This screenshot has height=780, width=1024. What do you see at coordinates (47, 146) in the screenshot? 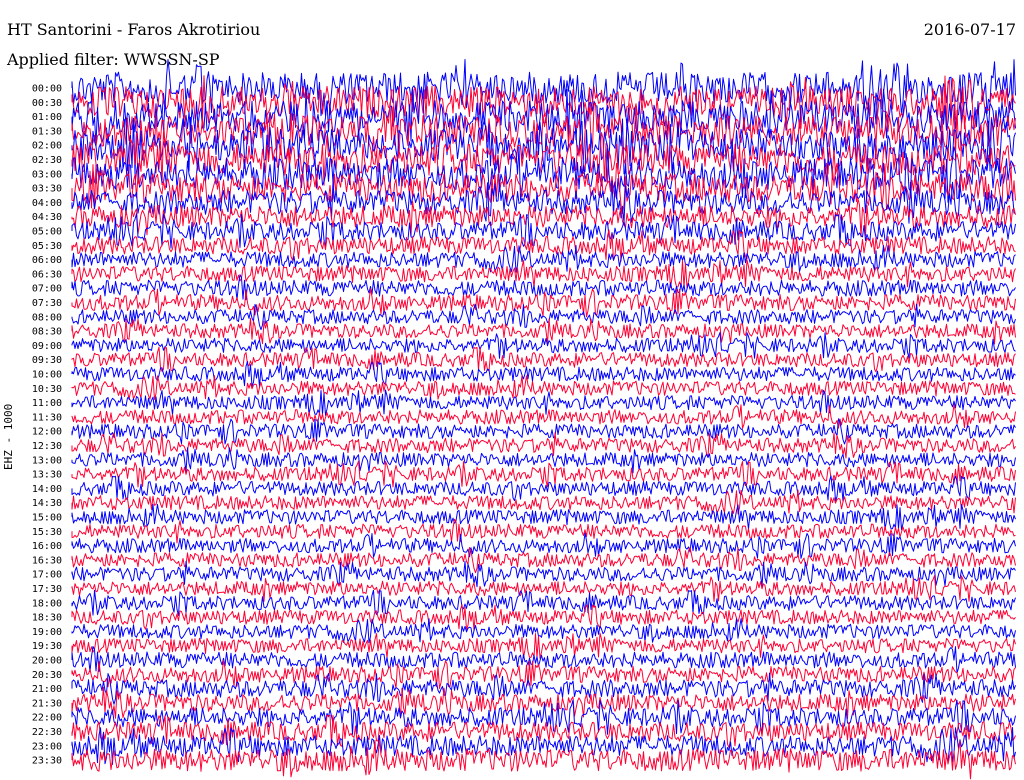
I see `row-time-label: 02:00` at bounding box center [47, 146].